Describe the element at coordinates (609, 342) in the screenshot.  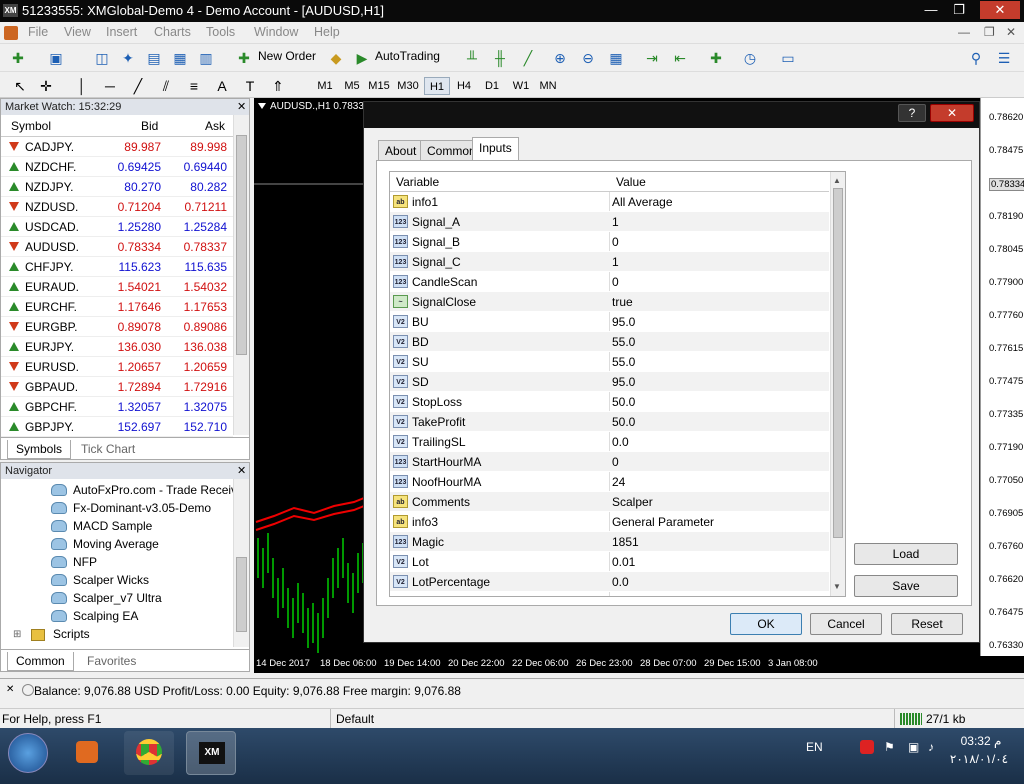
I see `input-param-row: V2 BD 55.0` at that location.